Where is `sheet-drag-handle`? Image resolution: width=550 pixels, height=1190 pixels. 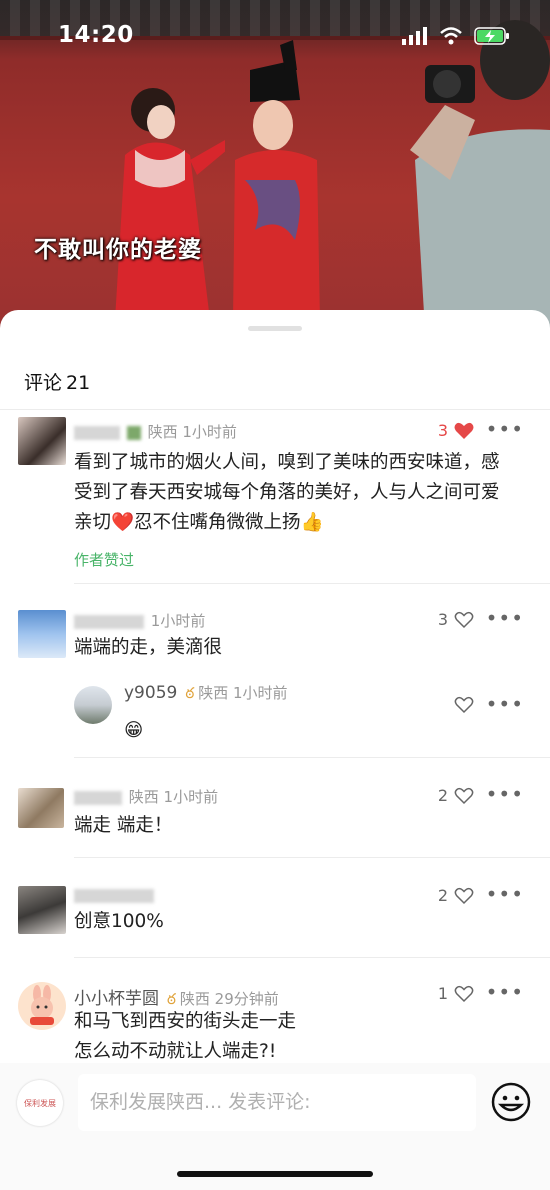 sheet-drag-handle is located at coordinates (275, 328).